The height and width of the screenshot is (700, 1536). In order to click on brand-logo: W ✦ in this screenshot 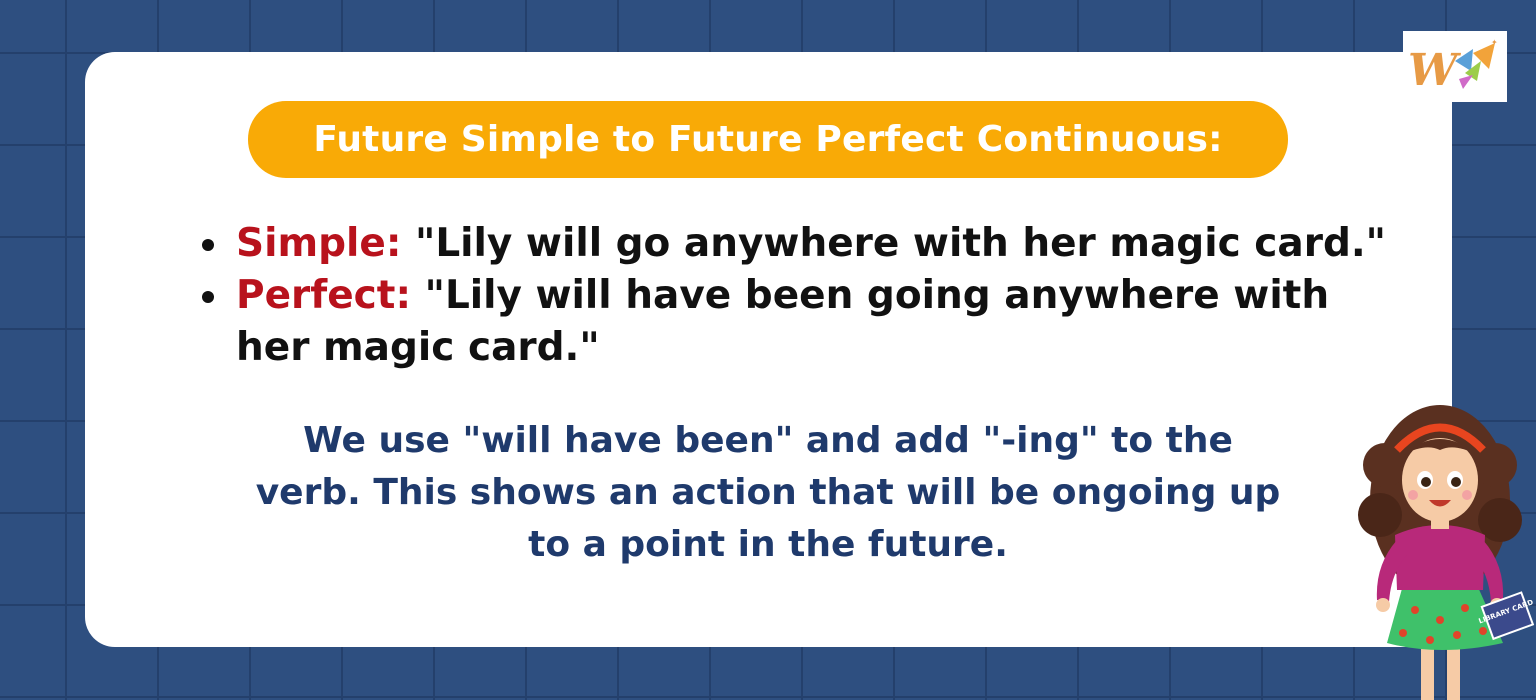, I will do `click(1455, 66)`.